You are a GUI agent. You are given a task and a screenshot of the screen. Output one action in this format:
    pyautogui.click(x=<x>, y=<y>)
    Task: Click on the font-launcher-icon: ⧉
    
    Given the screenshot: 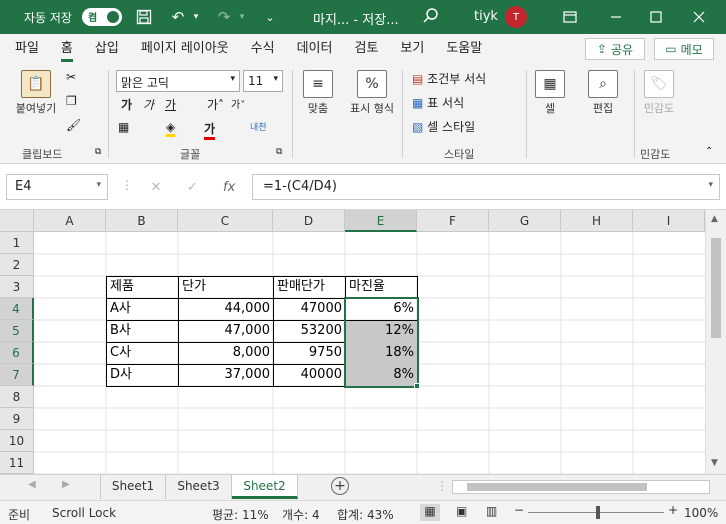 What is the action you would take?
    pyautogui.click(x=279, y=152)
    